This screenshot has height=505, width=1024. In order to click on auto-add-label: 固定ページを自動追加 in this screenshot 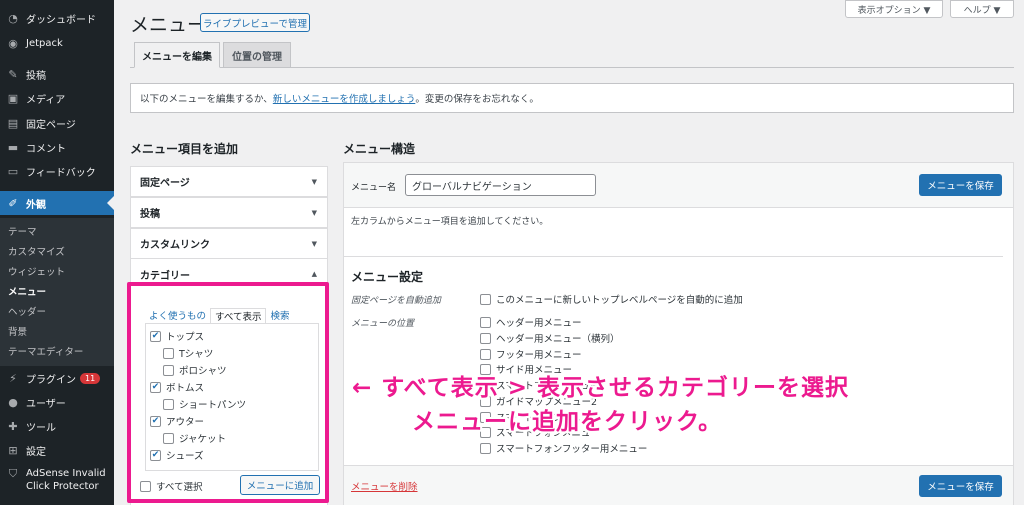, I will do `click(396, 301)`.